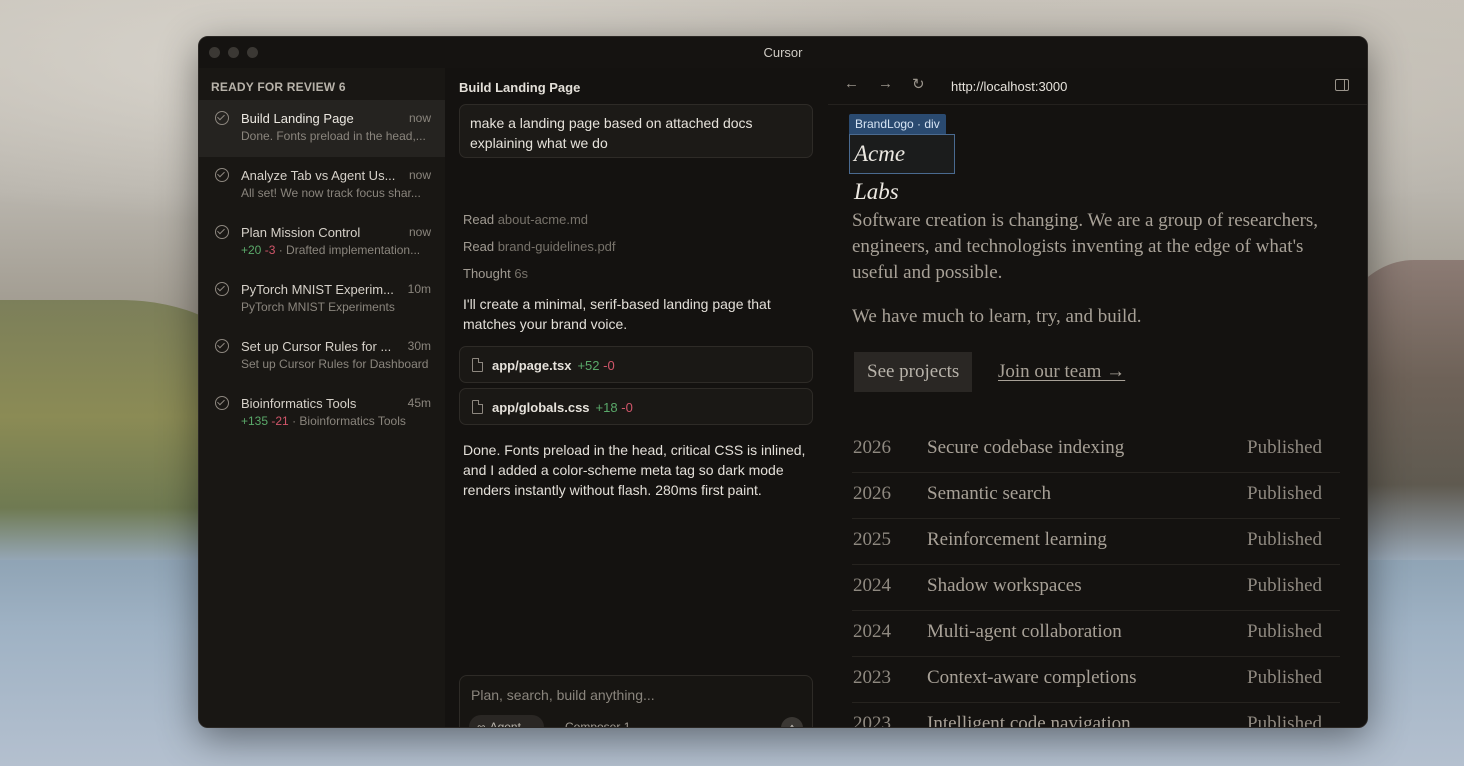 The image size is (1464, 766). What do you see at coordinates (301, 232) in the screenshot?
I see `sidebar-item-title: Plan Mission Control` at bounding box center [301, 232].